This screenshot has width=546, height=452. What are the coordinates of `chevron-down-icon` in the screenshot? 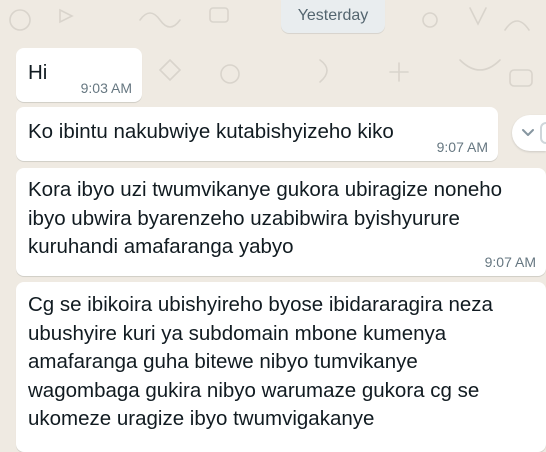 It's located at (528, 132).